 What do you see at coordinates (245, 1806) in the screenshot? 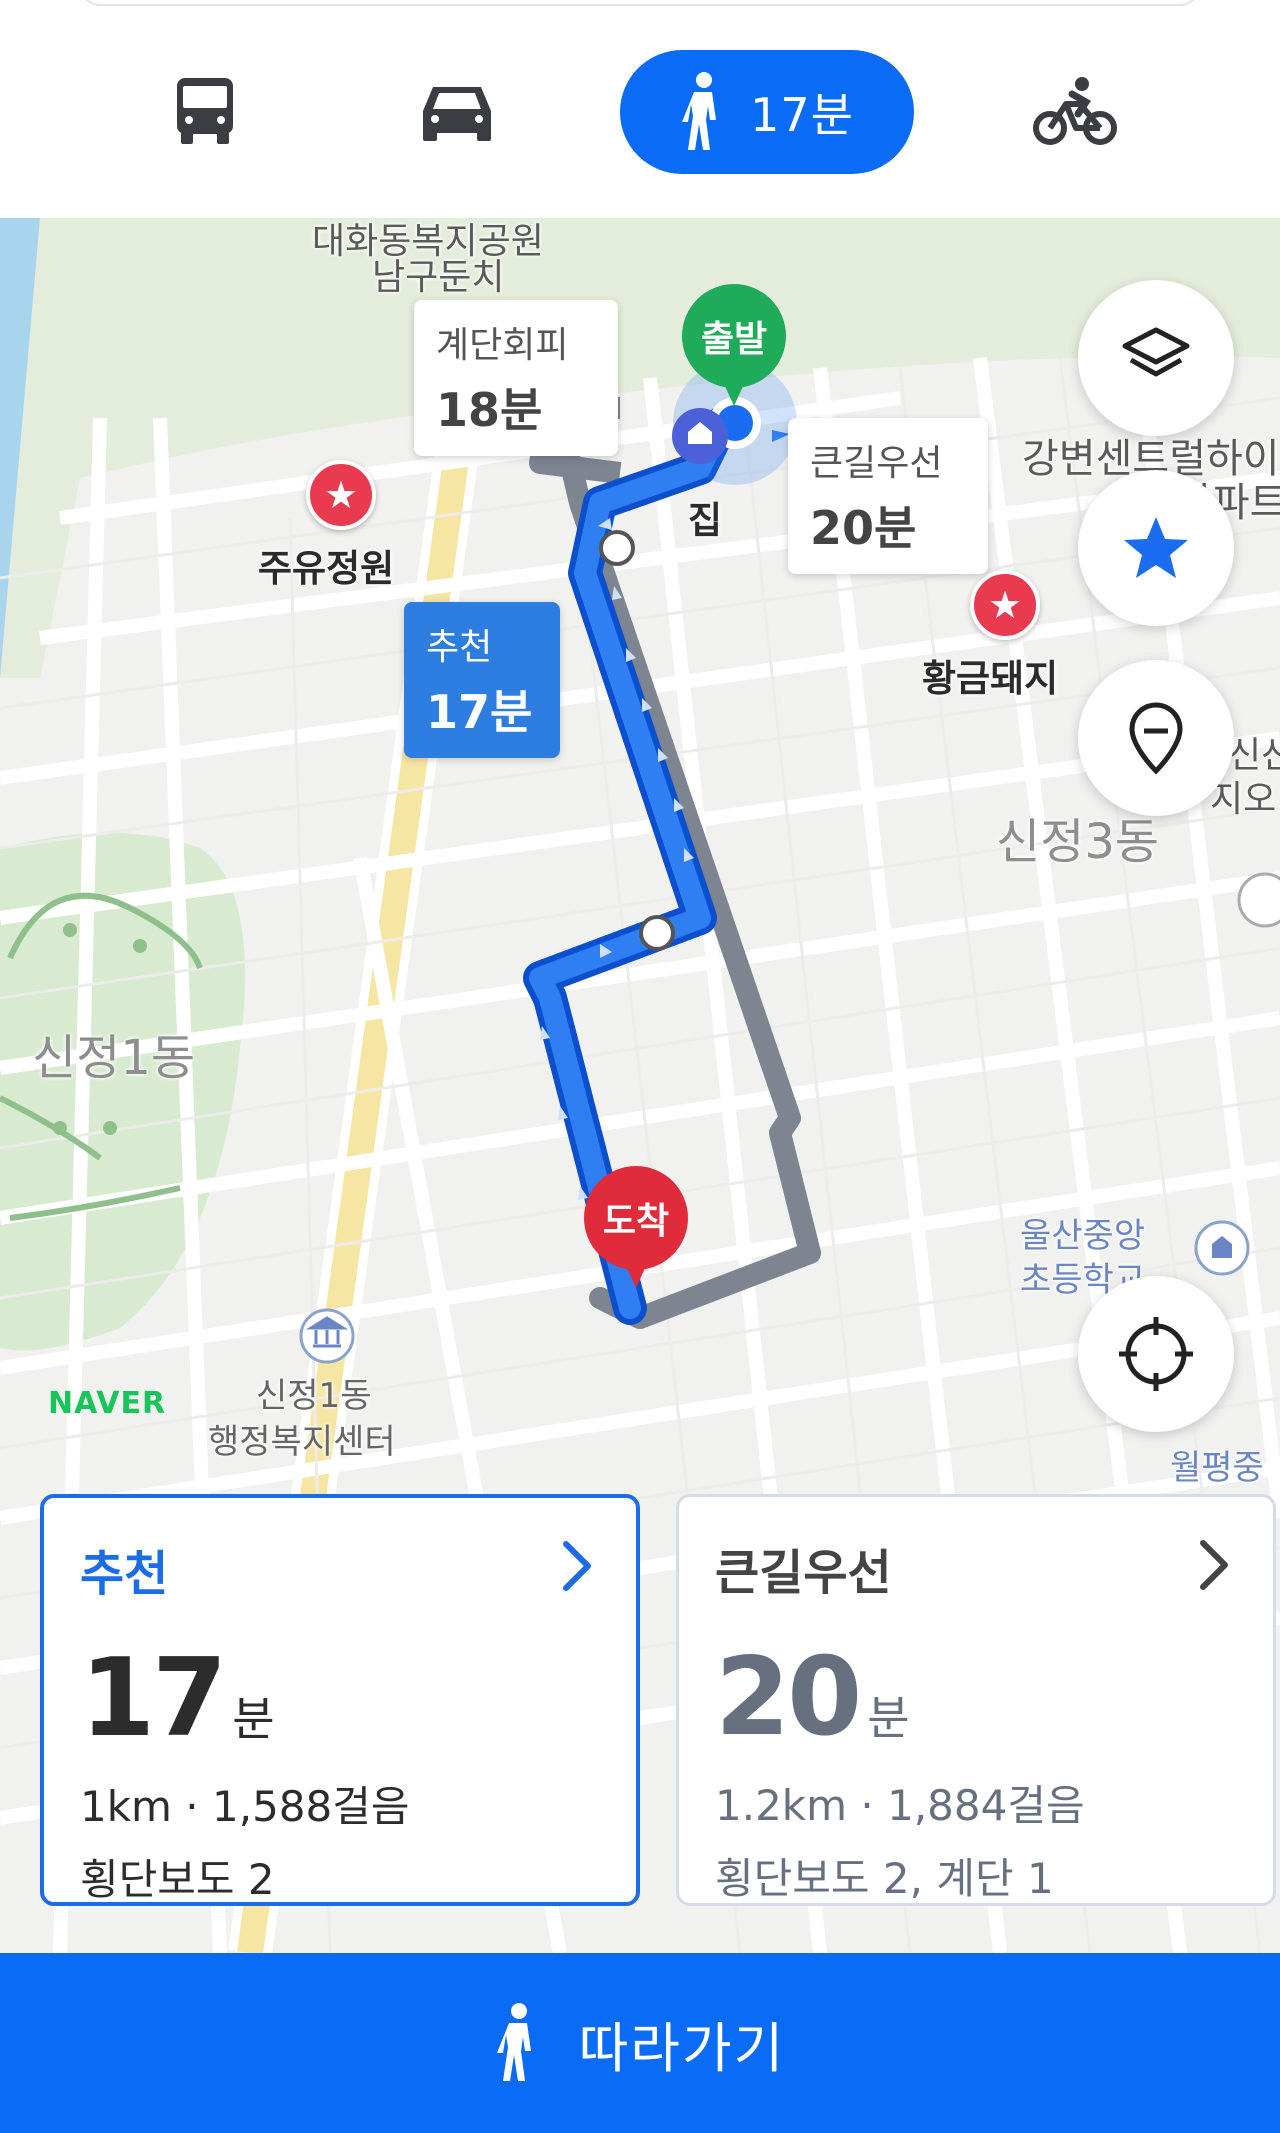
I see `option-distance: 1km · 1,588걸음` at bounding box center [245, 1806].